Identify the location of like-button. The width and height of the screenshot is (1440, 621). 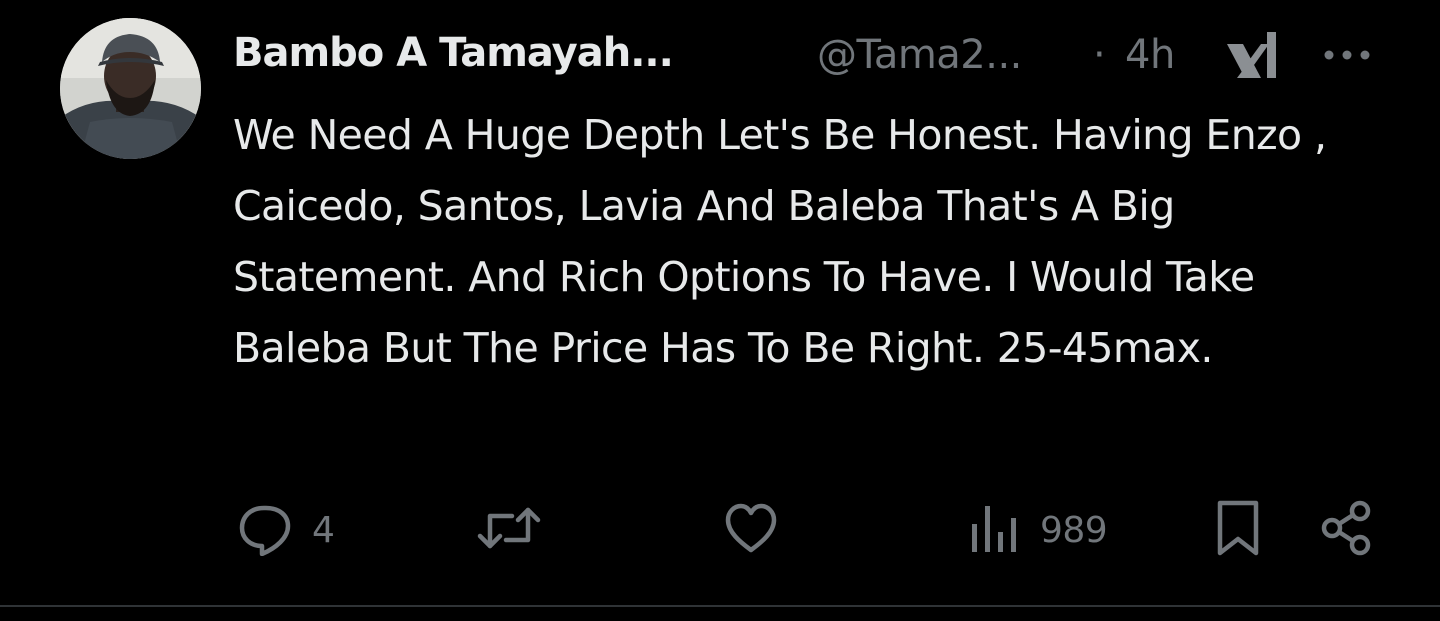
(760, 530).